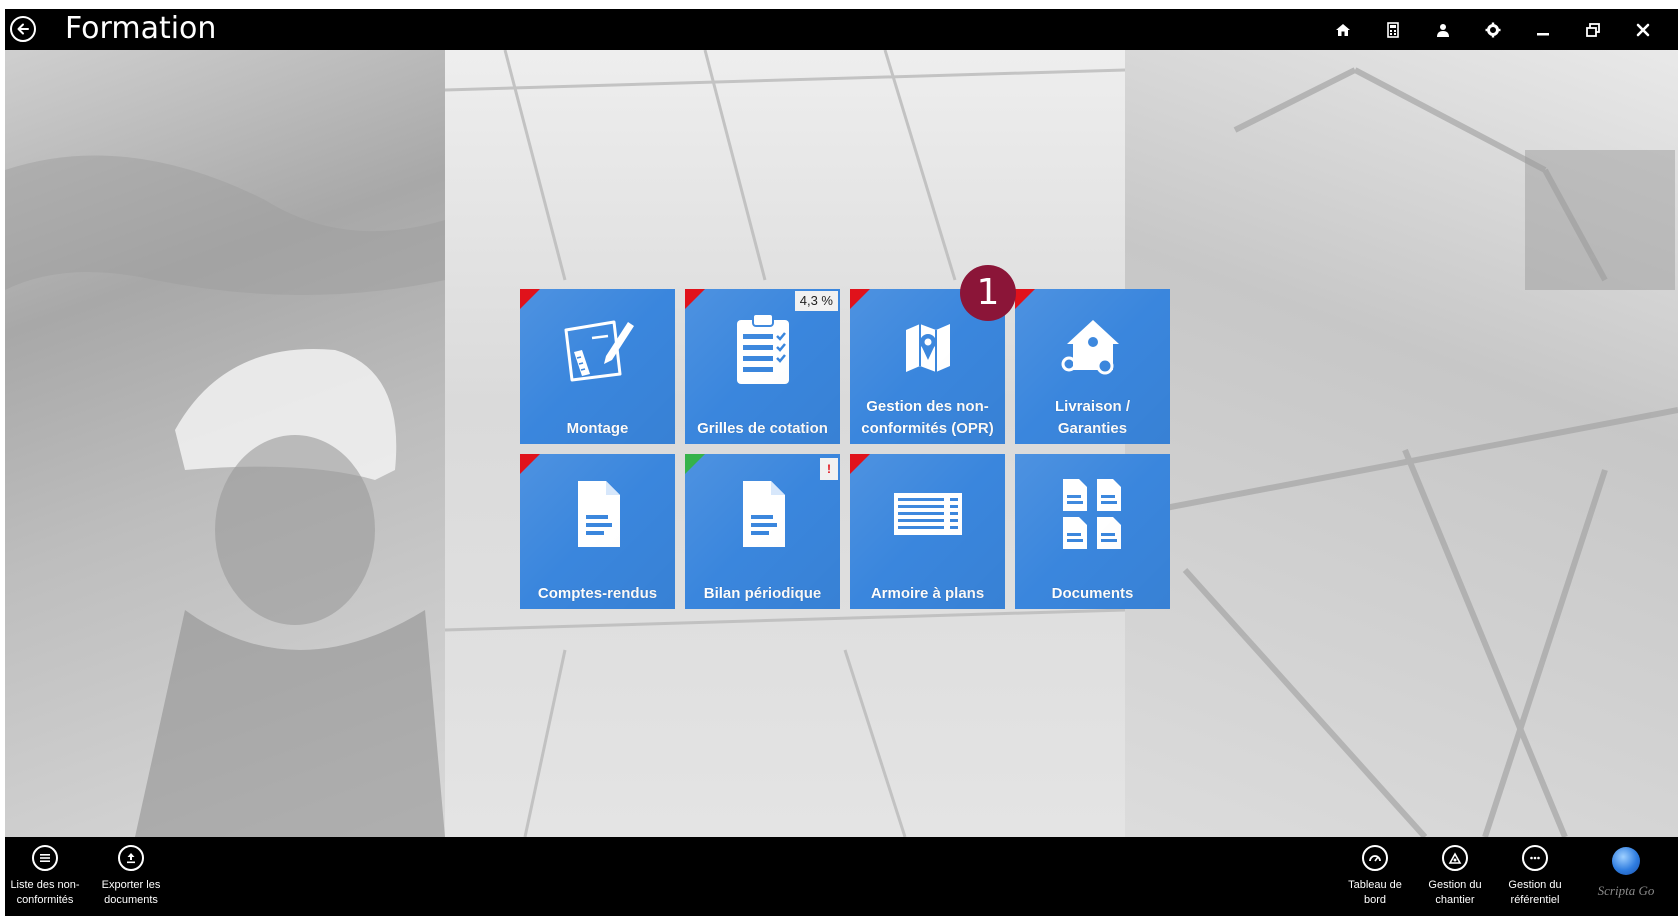 The height and width of the screenshot is (916, 1678). What do you see at coordinates (1455, 858) in the screenshot?
I see `site-management-icon` at bounding box center [1455, 858].